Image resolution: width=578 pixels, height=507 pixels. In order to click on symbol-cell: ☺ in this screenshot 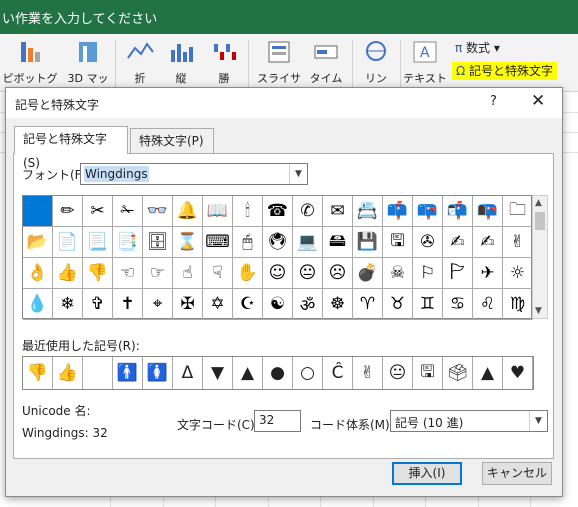, I will do `click(278, 273)`.